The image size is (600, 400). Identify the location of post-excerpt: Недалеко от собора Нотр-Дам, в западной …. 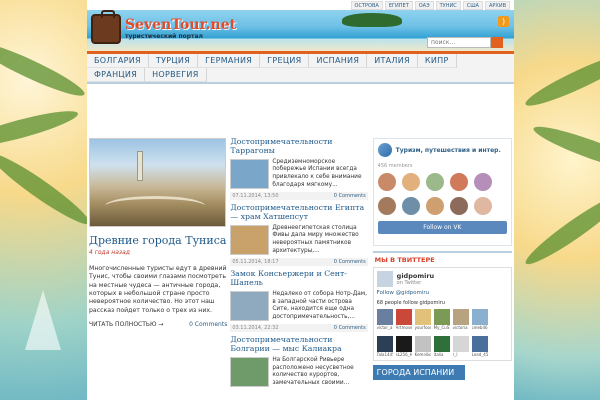
(320, 305).